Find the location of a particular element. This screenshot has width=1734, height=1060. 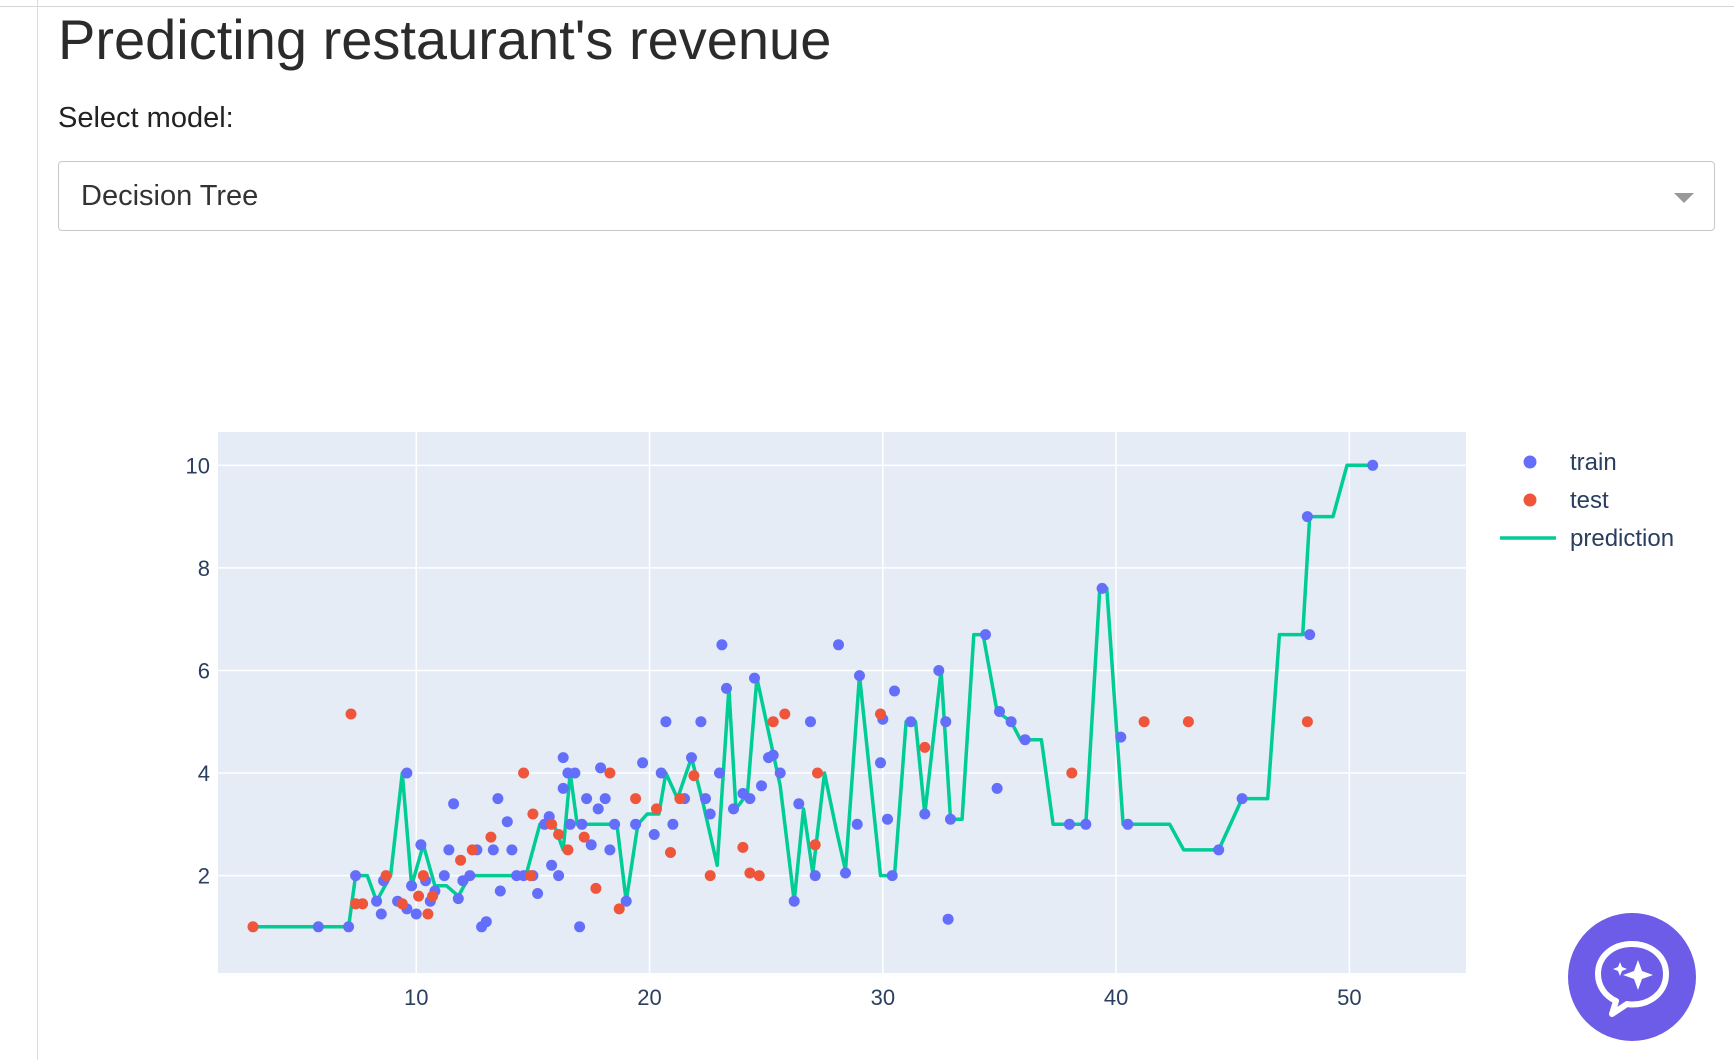

chat-assistant-button is located at coordinates (1632, 977).